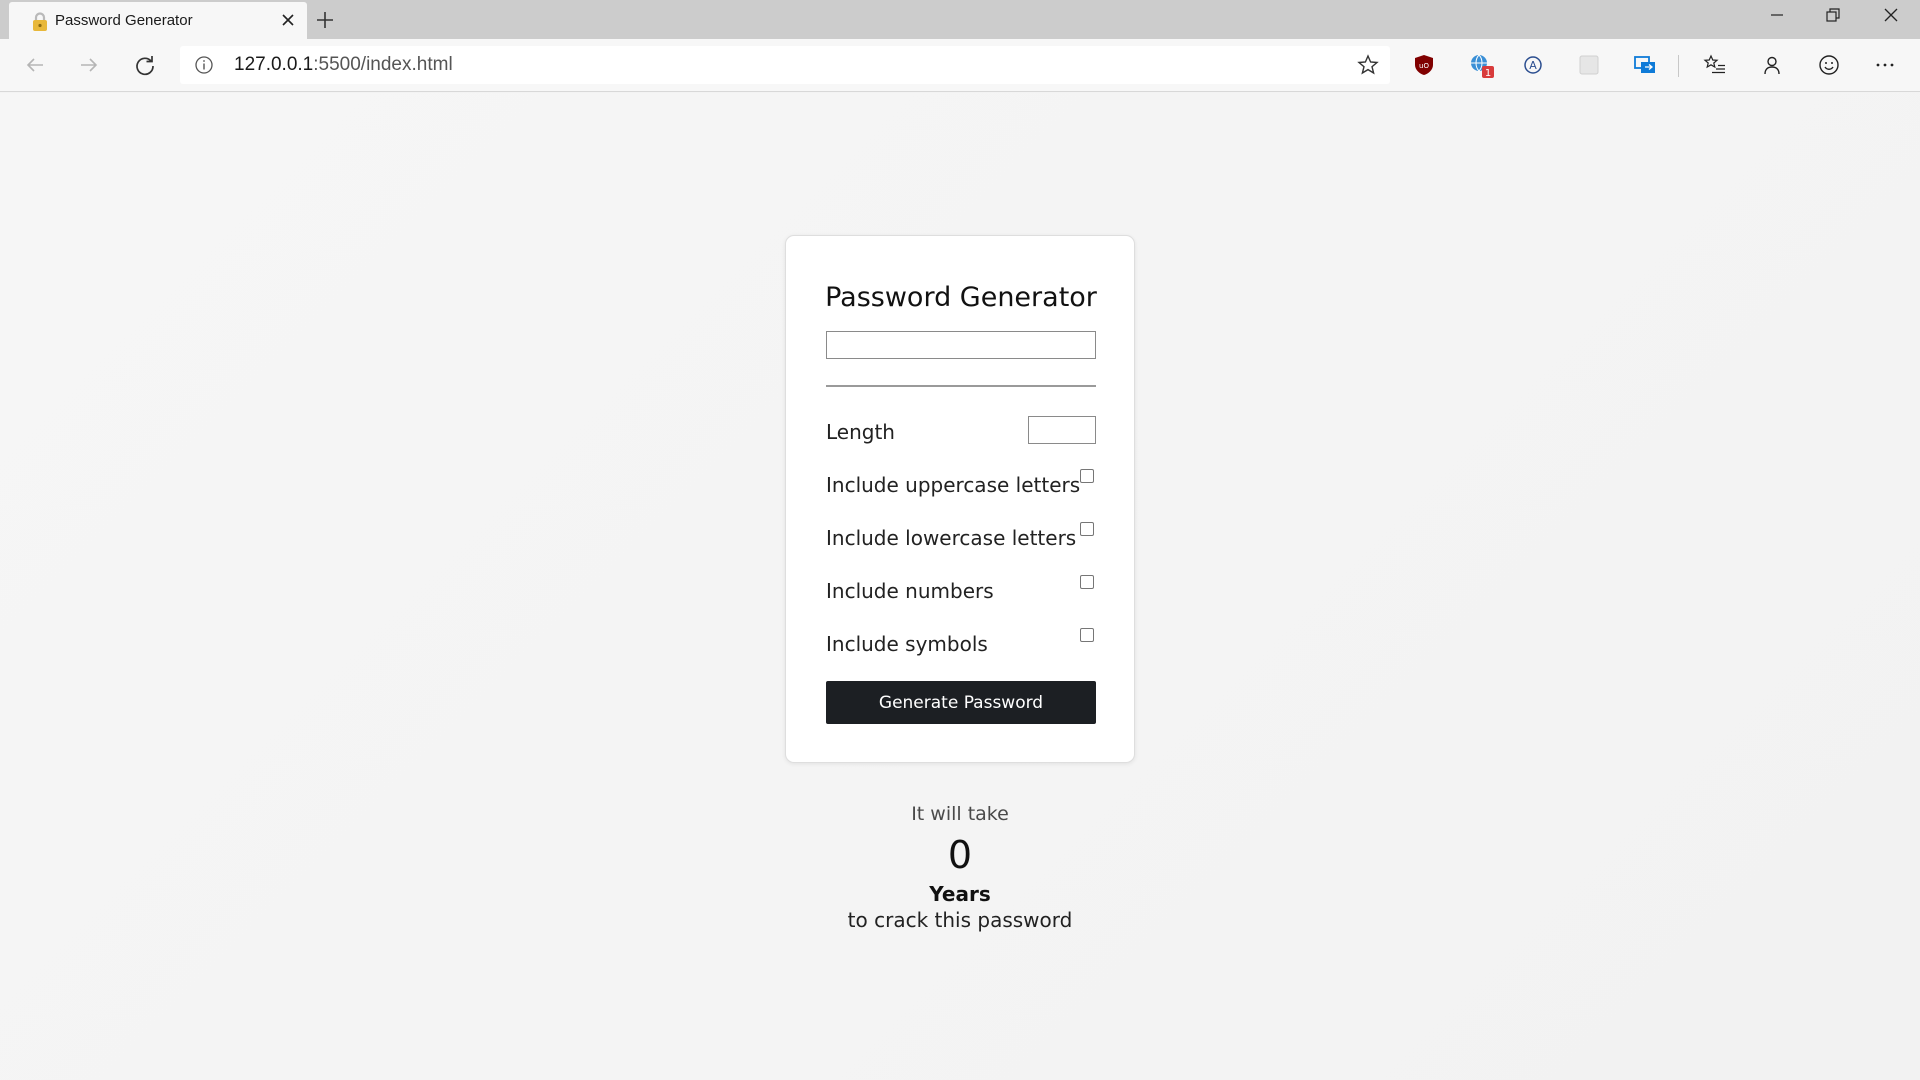 The width and height of the screenshot is (1920, 1080). I want to click on svg-text: A, so click(1533, 65).